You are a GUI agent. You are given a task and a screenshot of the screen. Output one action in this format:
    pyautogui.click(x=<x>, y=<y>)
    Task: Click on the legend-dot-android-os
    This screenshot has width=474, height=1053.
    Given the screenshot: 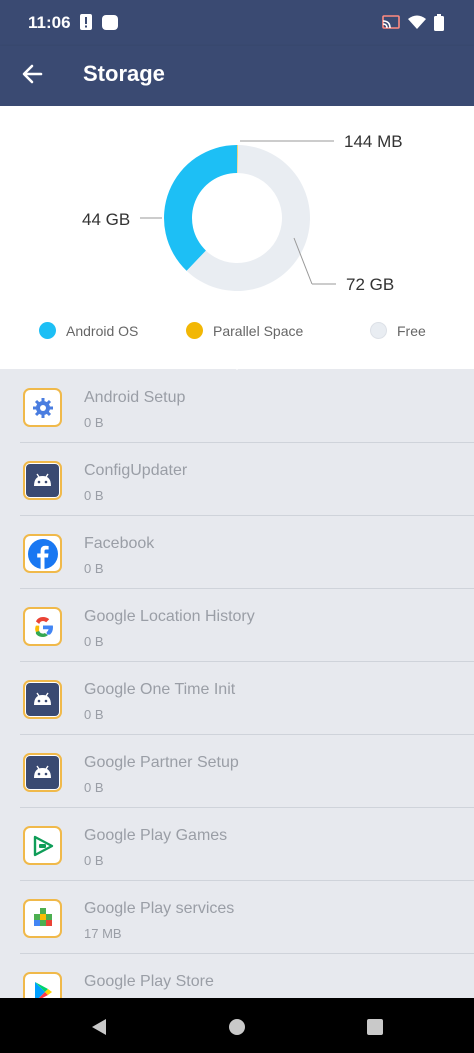 What is the action you would take?
    pyautogui.click(x=47, y=330)
    